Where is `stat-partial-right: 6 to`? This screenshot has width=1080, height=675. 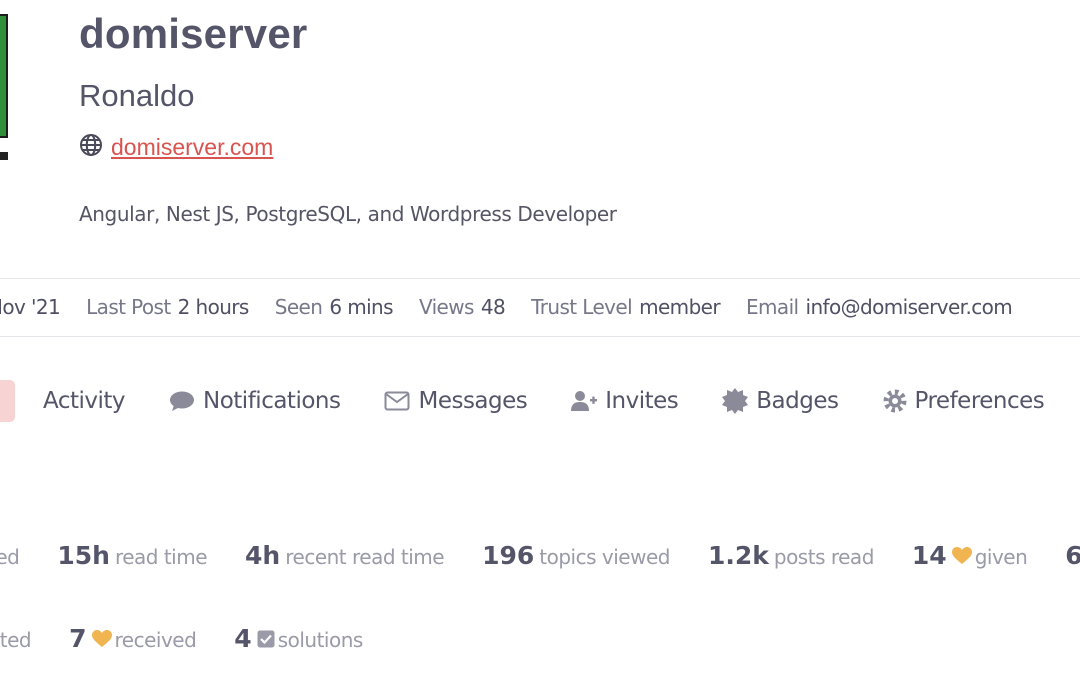 stat-partial-right: 6 to is located at coordinates (1072, 555).